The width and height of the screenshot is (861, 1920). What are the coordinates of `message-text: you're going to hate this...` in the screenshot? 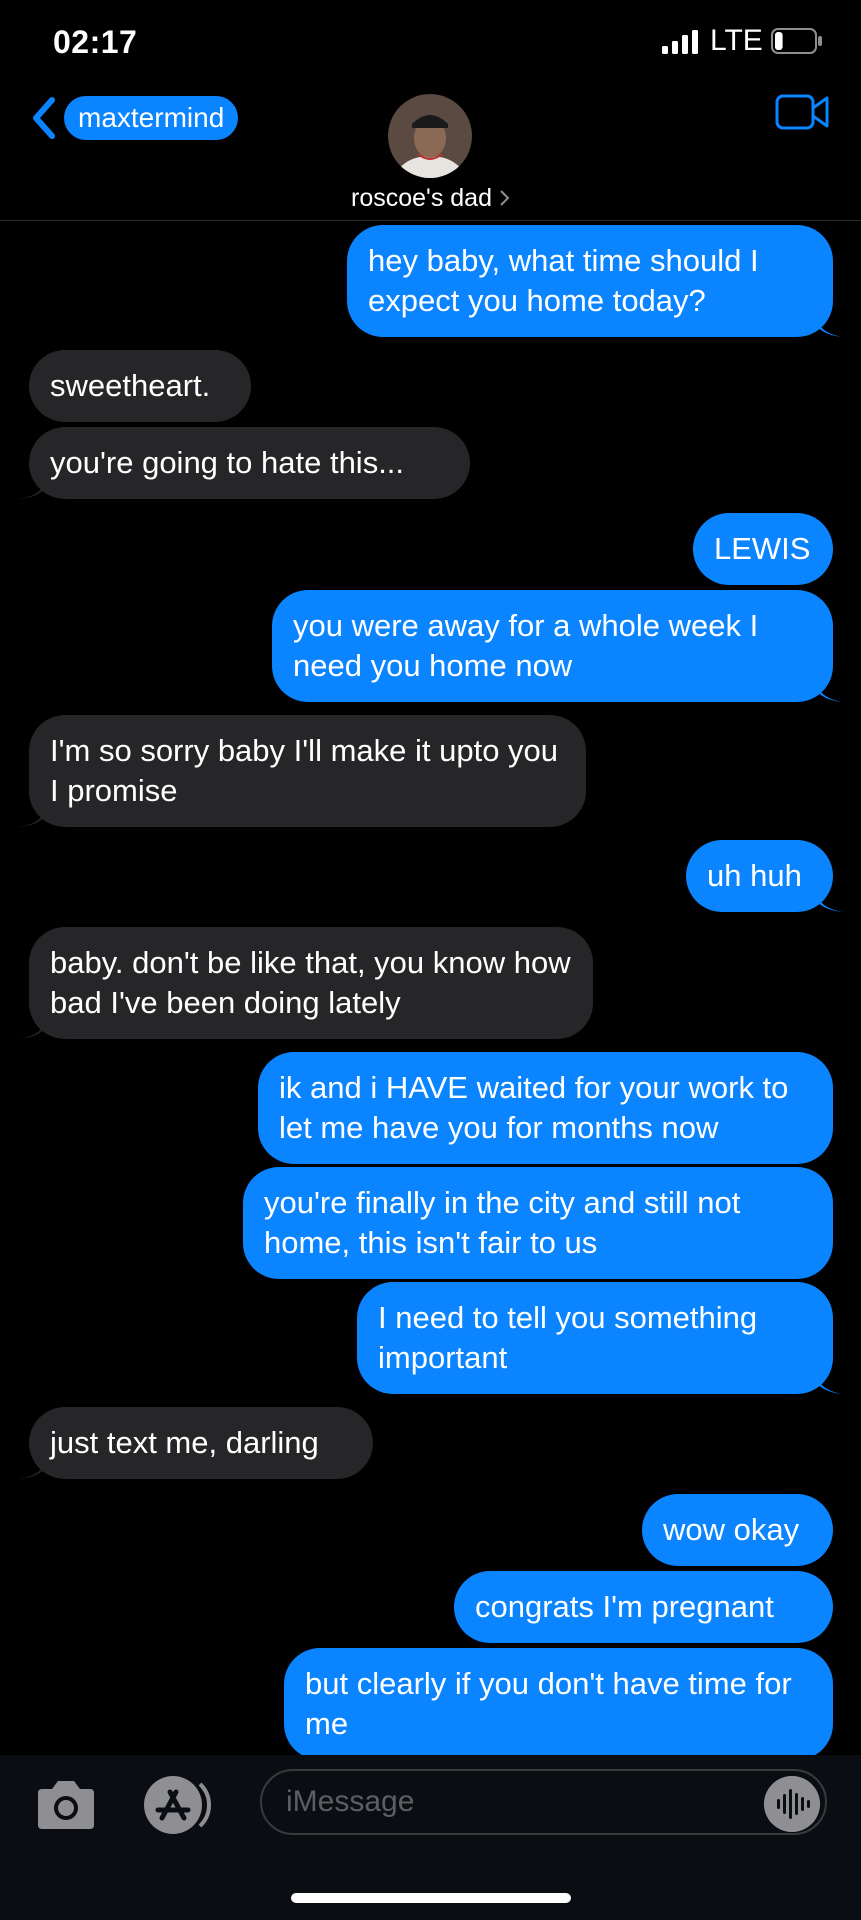 It's located at (227, 462).